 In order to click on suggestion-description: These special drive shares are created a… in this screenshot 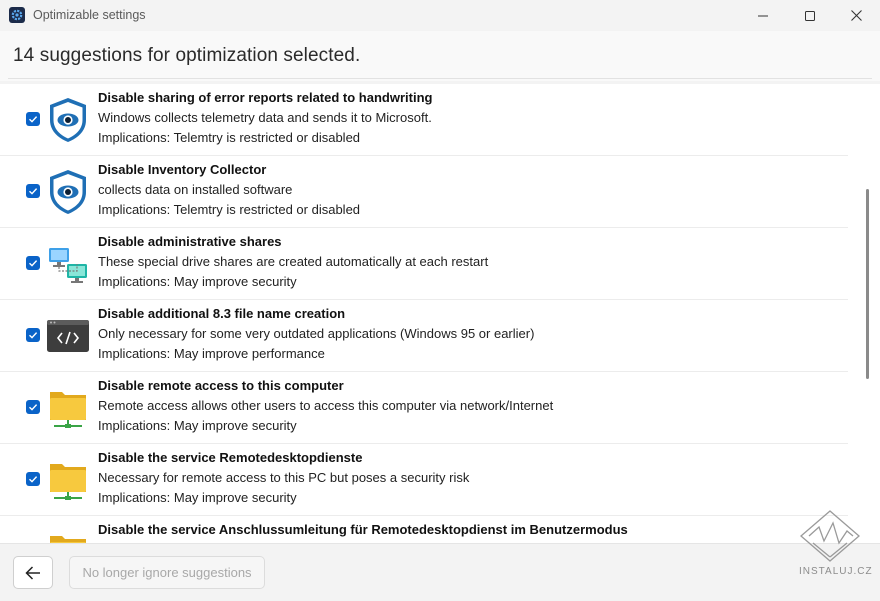, I will do `click(293, 261)`.